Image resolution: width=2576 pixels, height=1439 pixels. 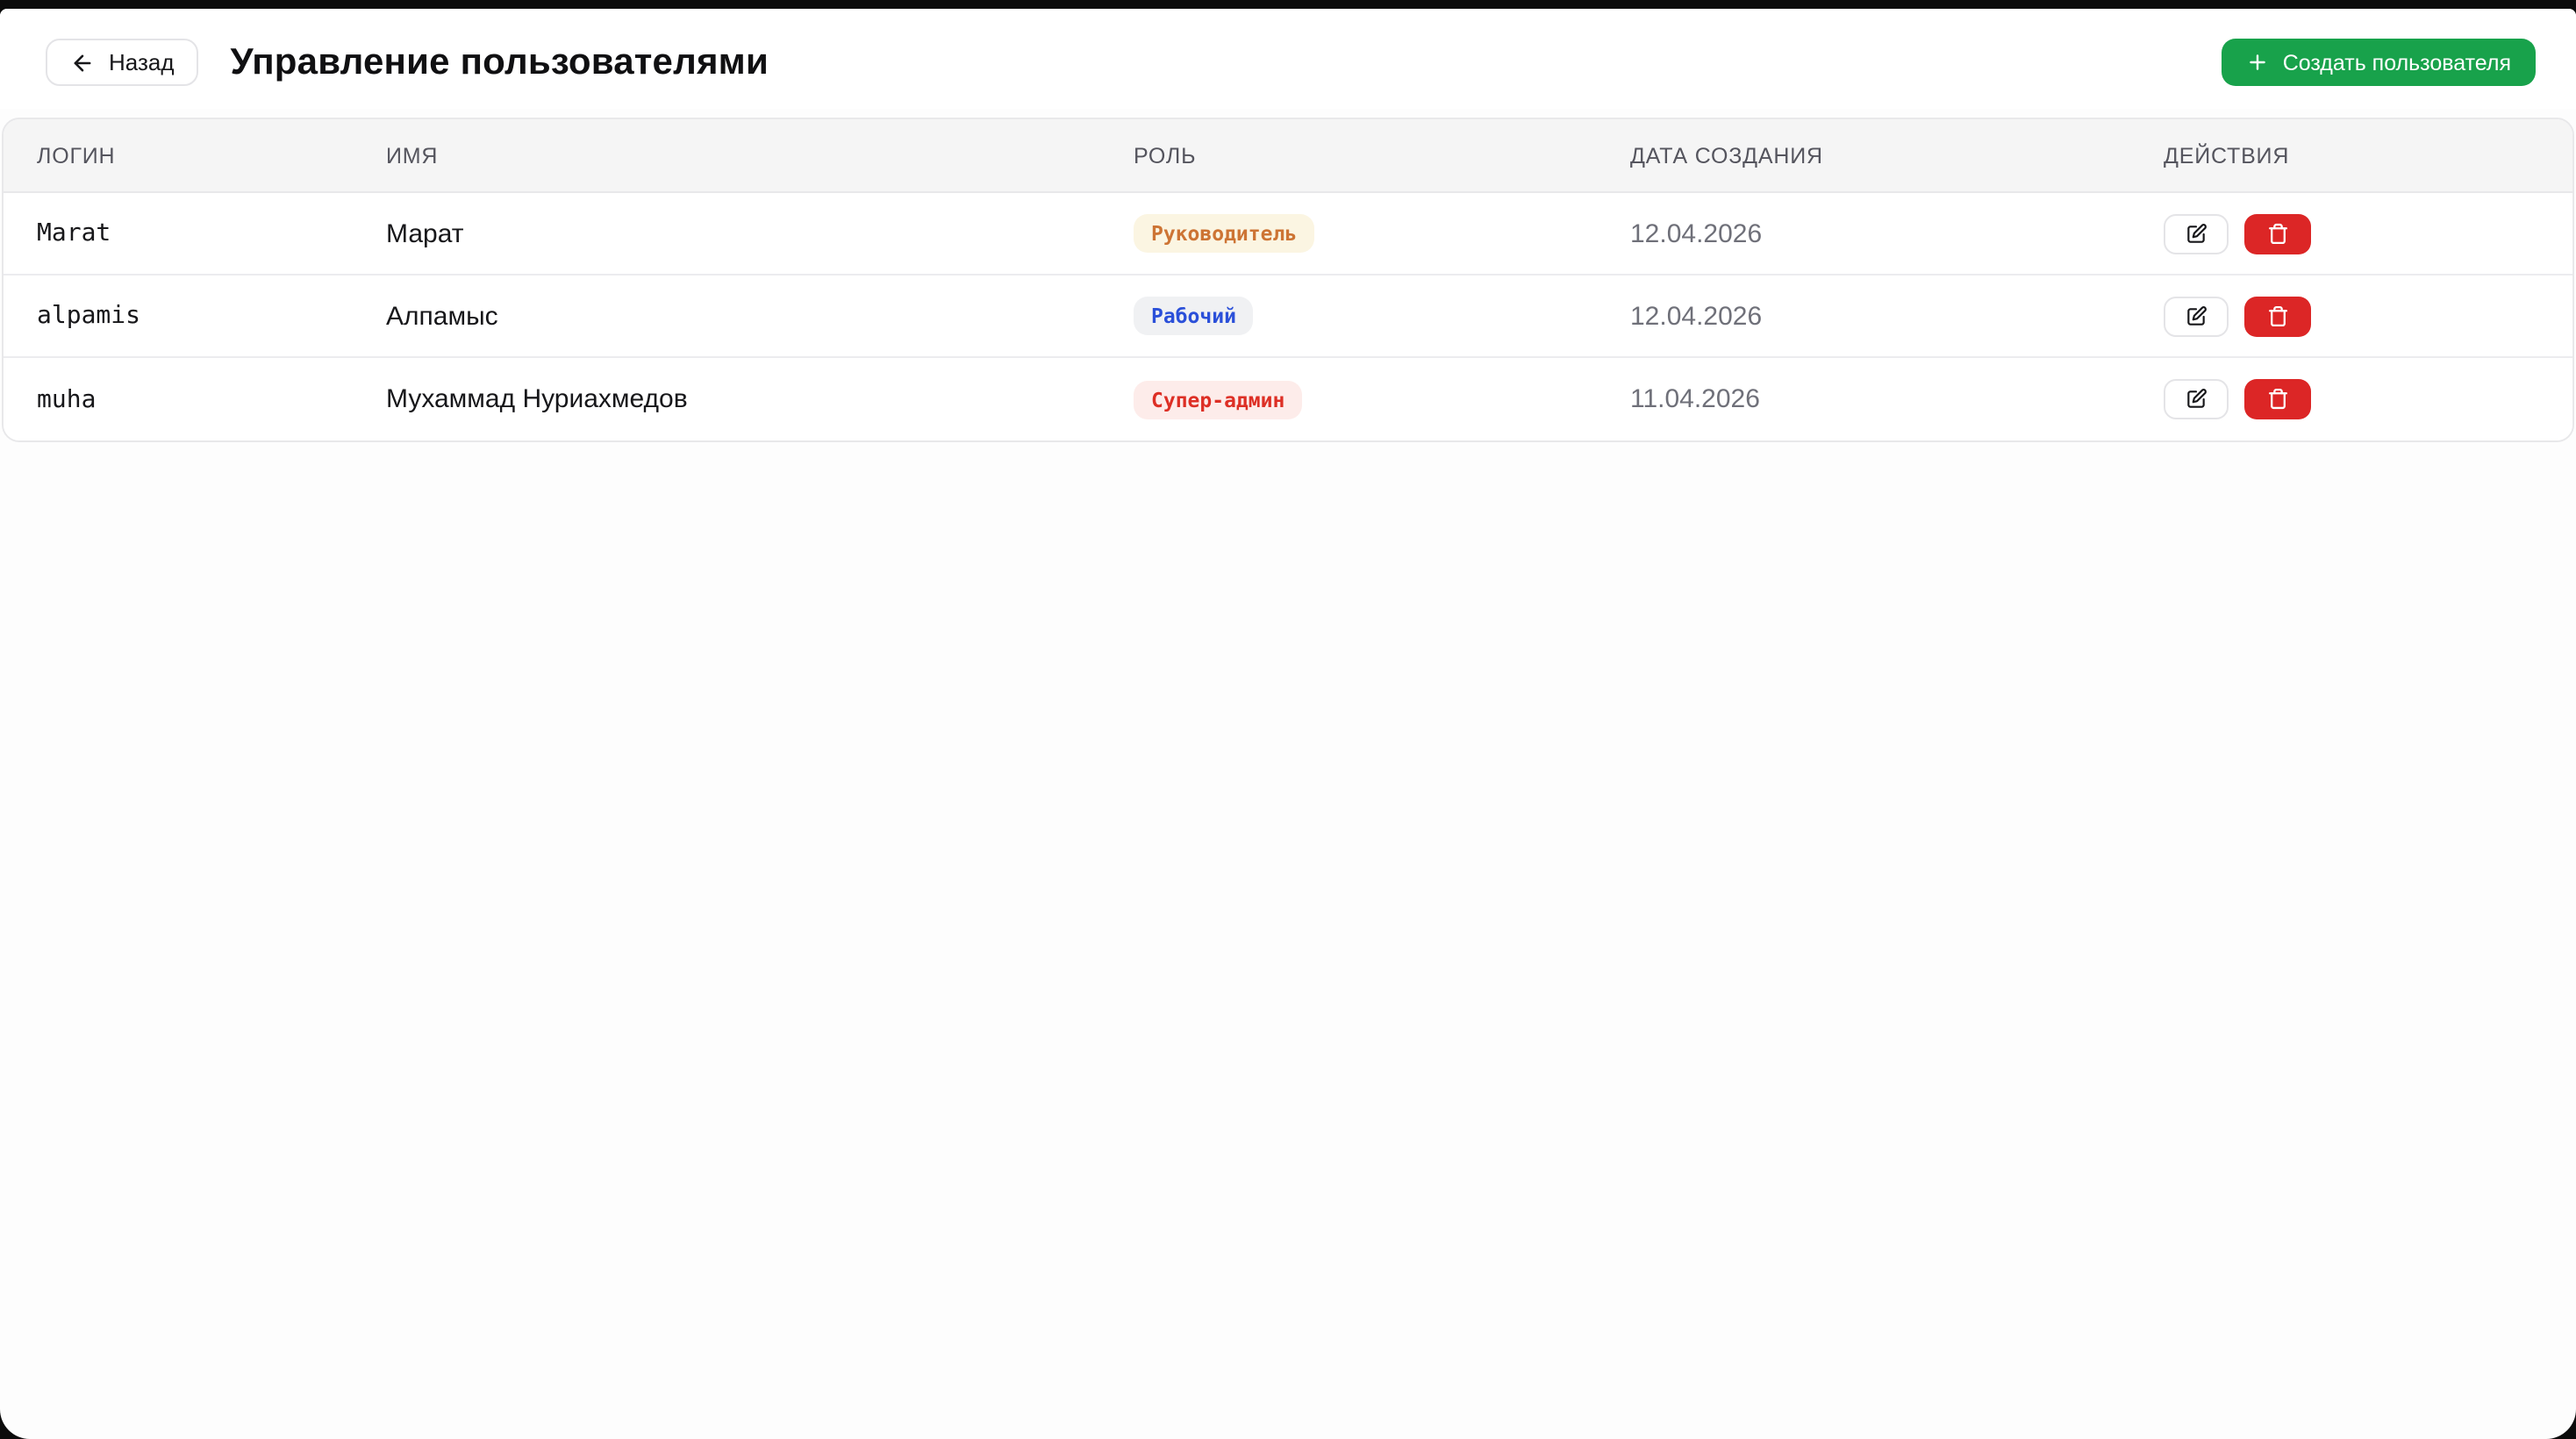 What do you see at coordinates (89, 316) in the screenshot?
I see `user-login: alpamis` at bounding box center [89, 316].